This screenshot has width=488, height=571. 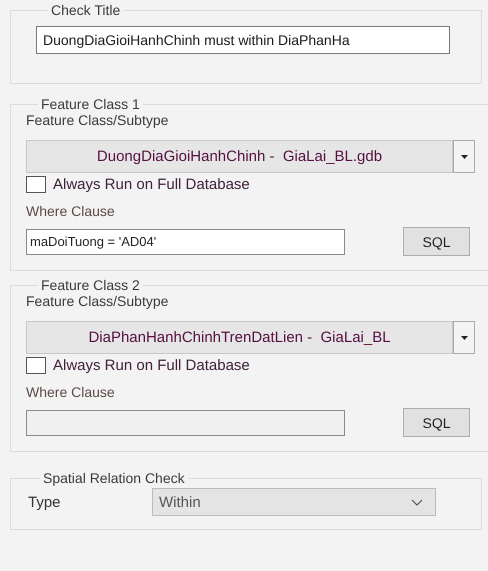 What do you see at coordinates (90, 285) in the screenshot?
I see `group-title: Feature Class 2` at bounding box center [90, 285].